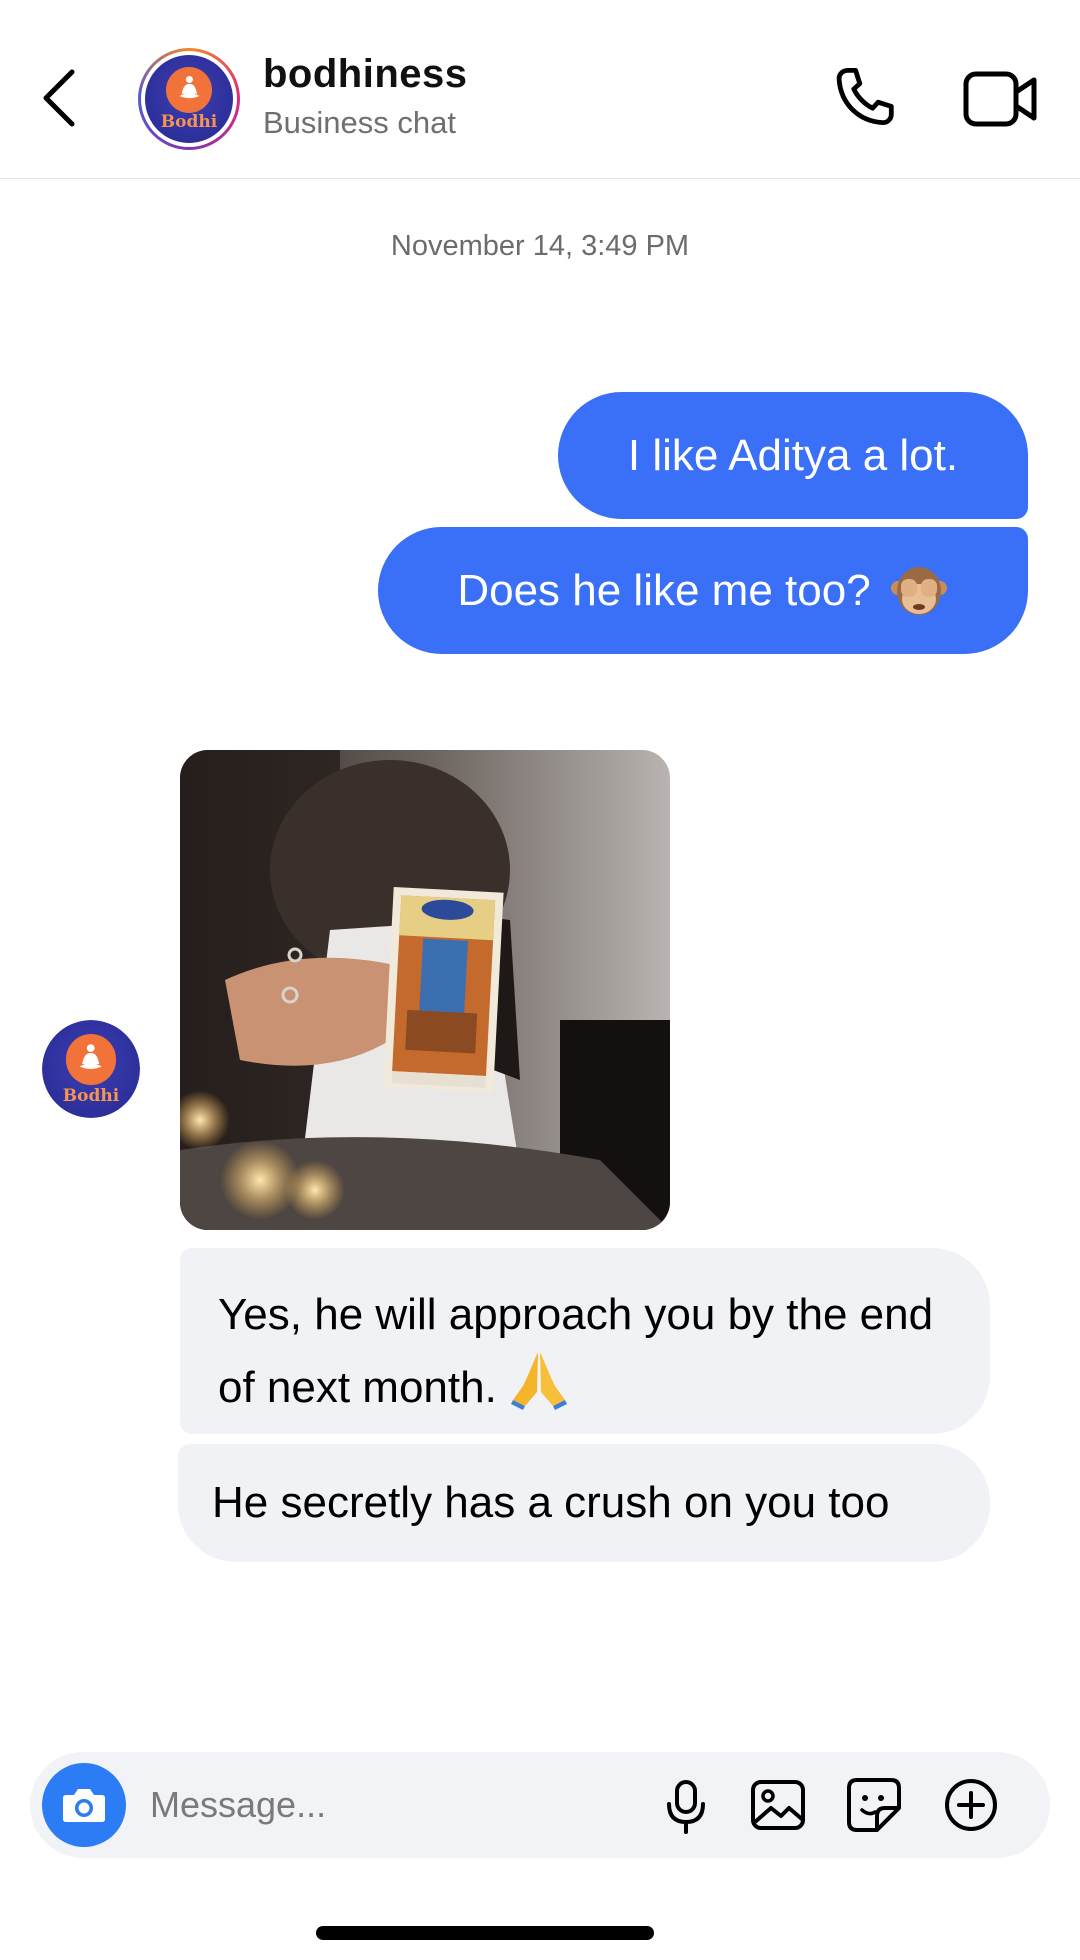 This screenshot has width=1080, height=1960. I want to click on incoming-message: He secretly has a crush on you too, so click(584, 1503).